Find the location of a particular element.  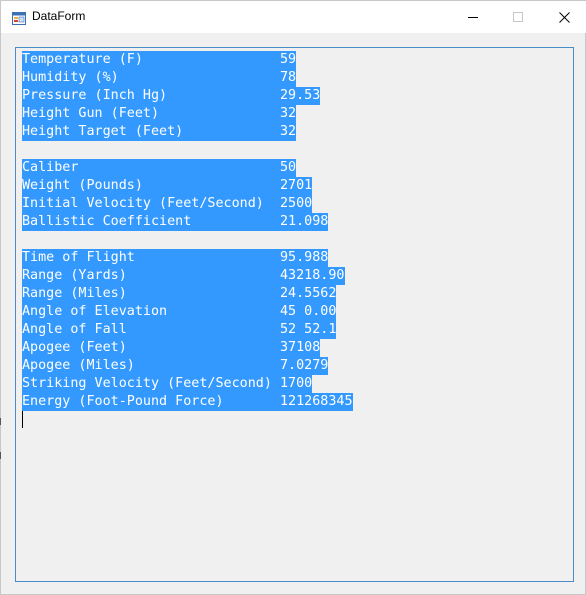

row-value: 2701 is located at coordinates (296, 185).